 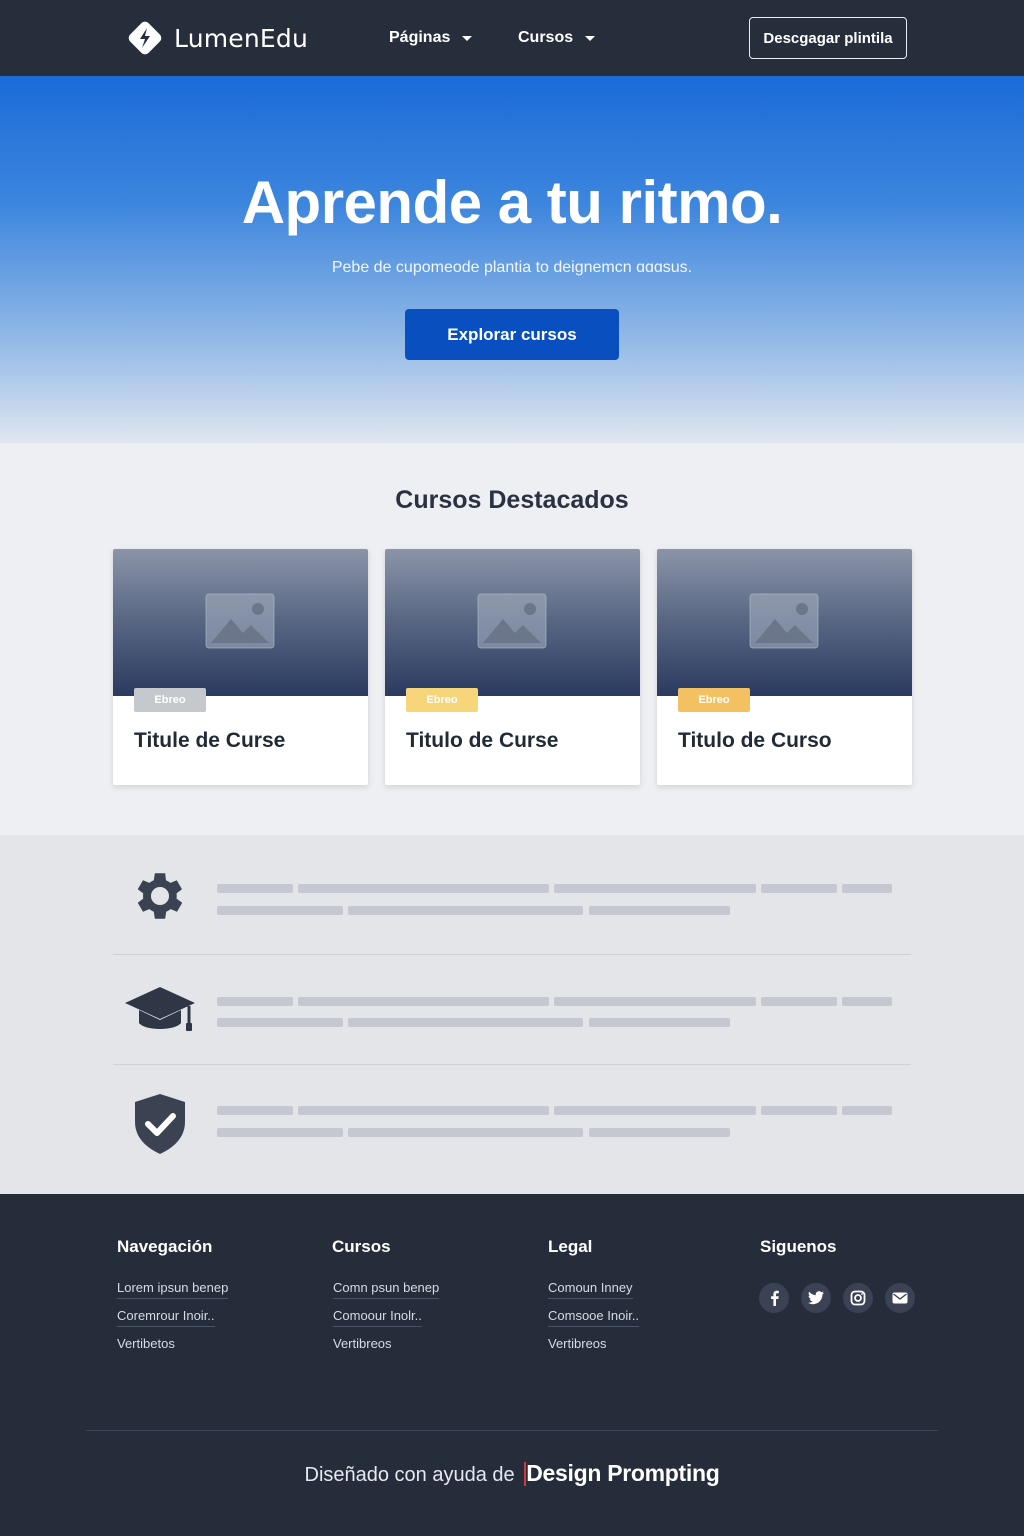 What do you see at coordinates (160, 896) in the screenshot?
I see `gear-icon` at bounding box center [160, 896].